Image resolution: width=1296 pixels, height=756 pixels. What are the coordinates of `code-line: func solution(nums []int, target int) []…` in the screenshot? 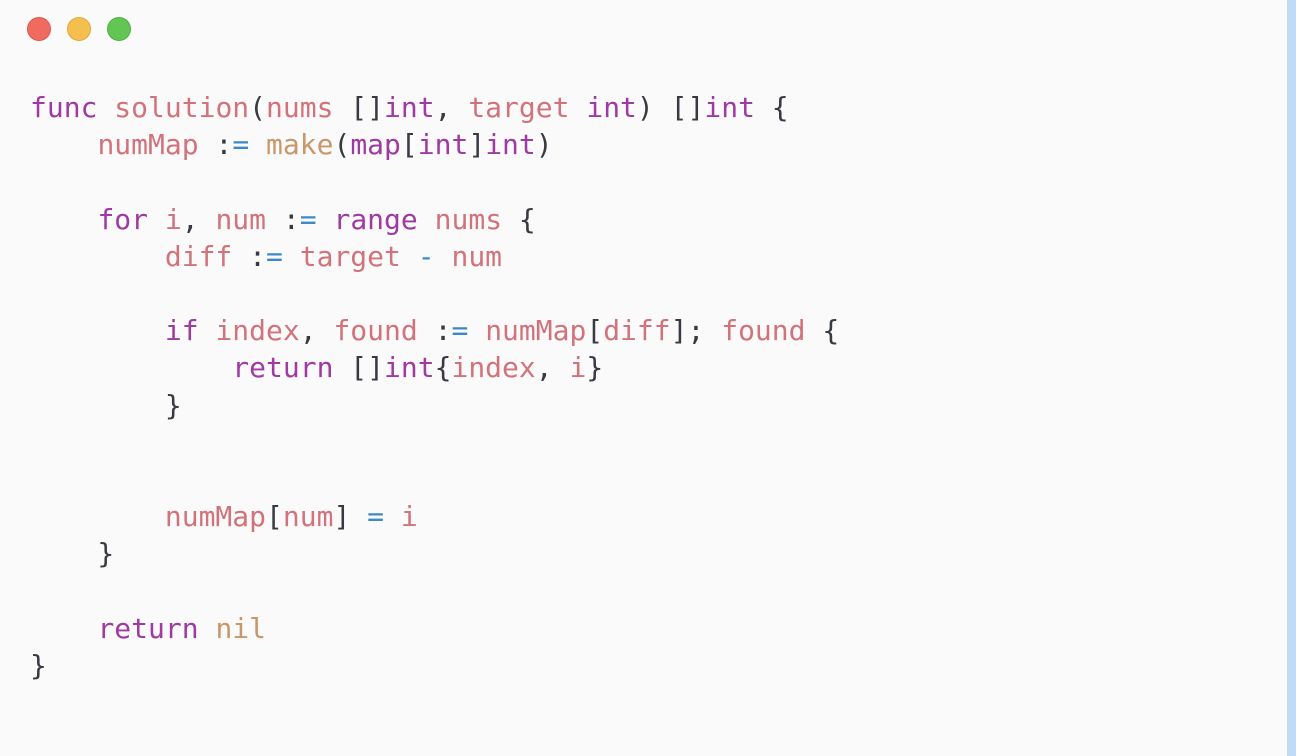 It's located at (434, 107).